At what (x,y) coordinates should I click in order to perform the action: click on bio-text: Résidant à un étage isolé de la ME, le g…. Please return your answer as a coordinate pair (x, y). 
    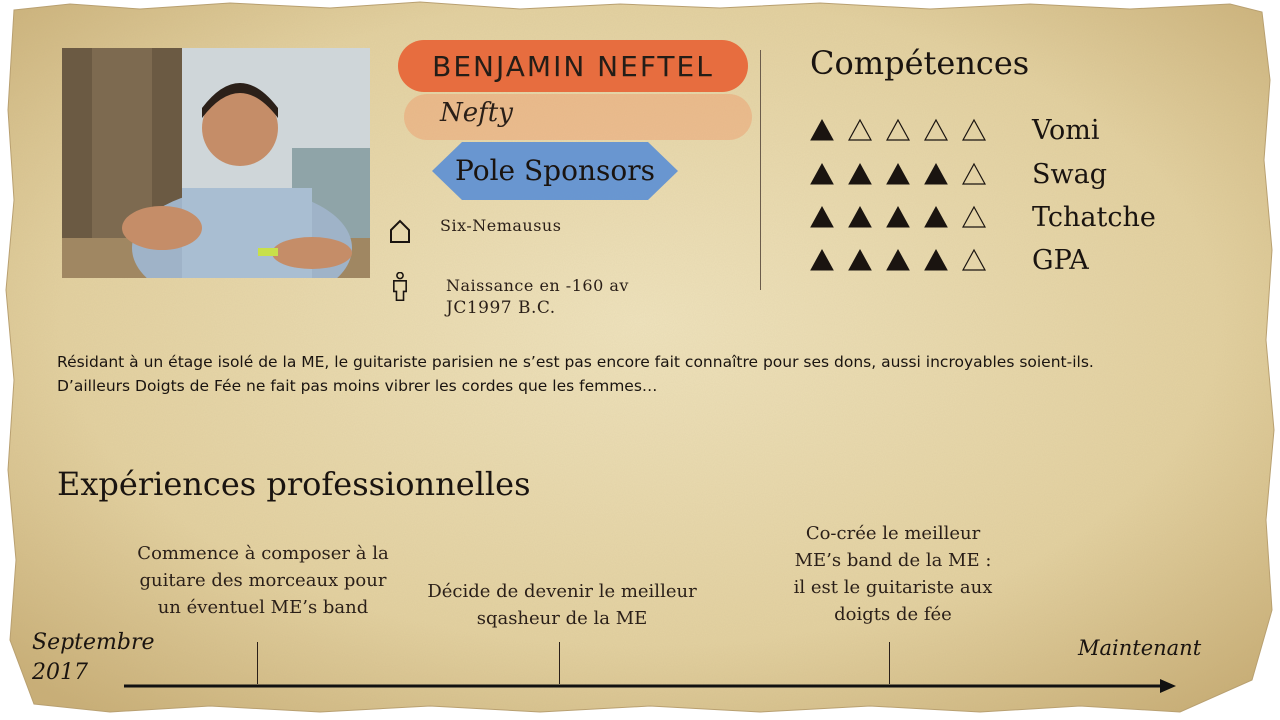
    Looking at the image, I should click on (637, 374).